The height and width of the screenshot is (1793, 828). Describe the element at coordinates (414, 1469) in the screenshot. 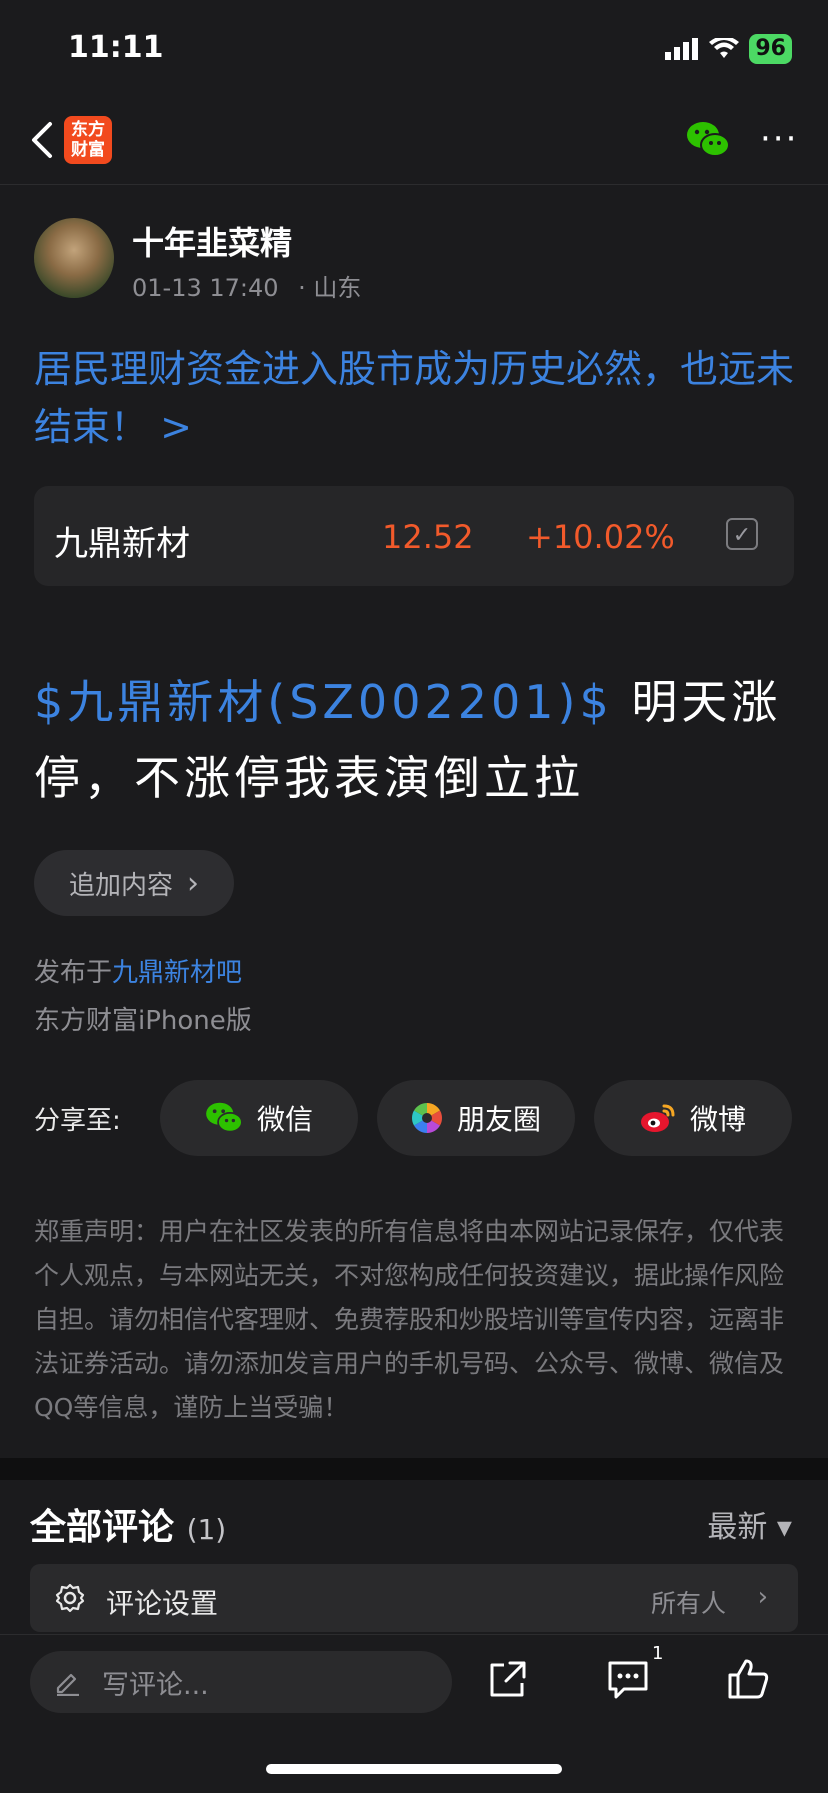

I see `section-divider` at that location.